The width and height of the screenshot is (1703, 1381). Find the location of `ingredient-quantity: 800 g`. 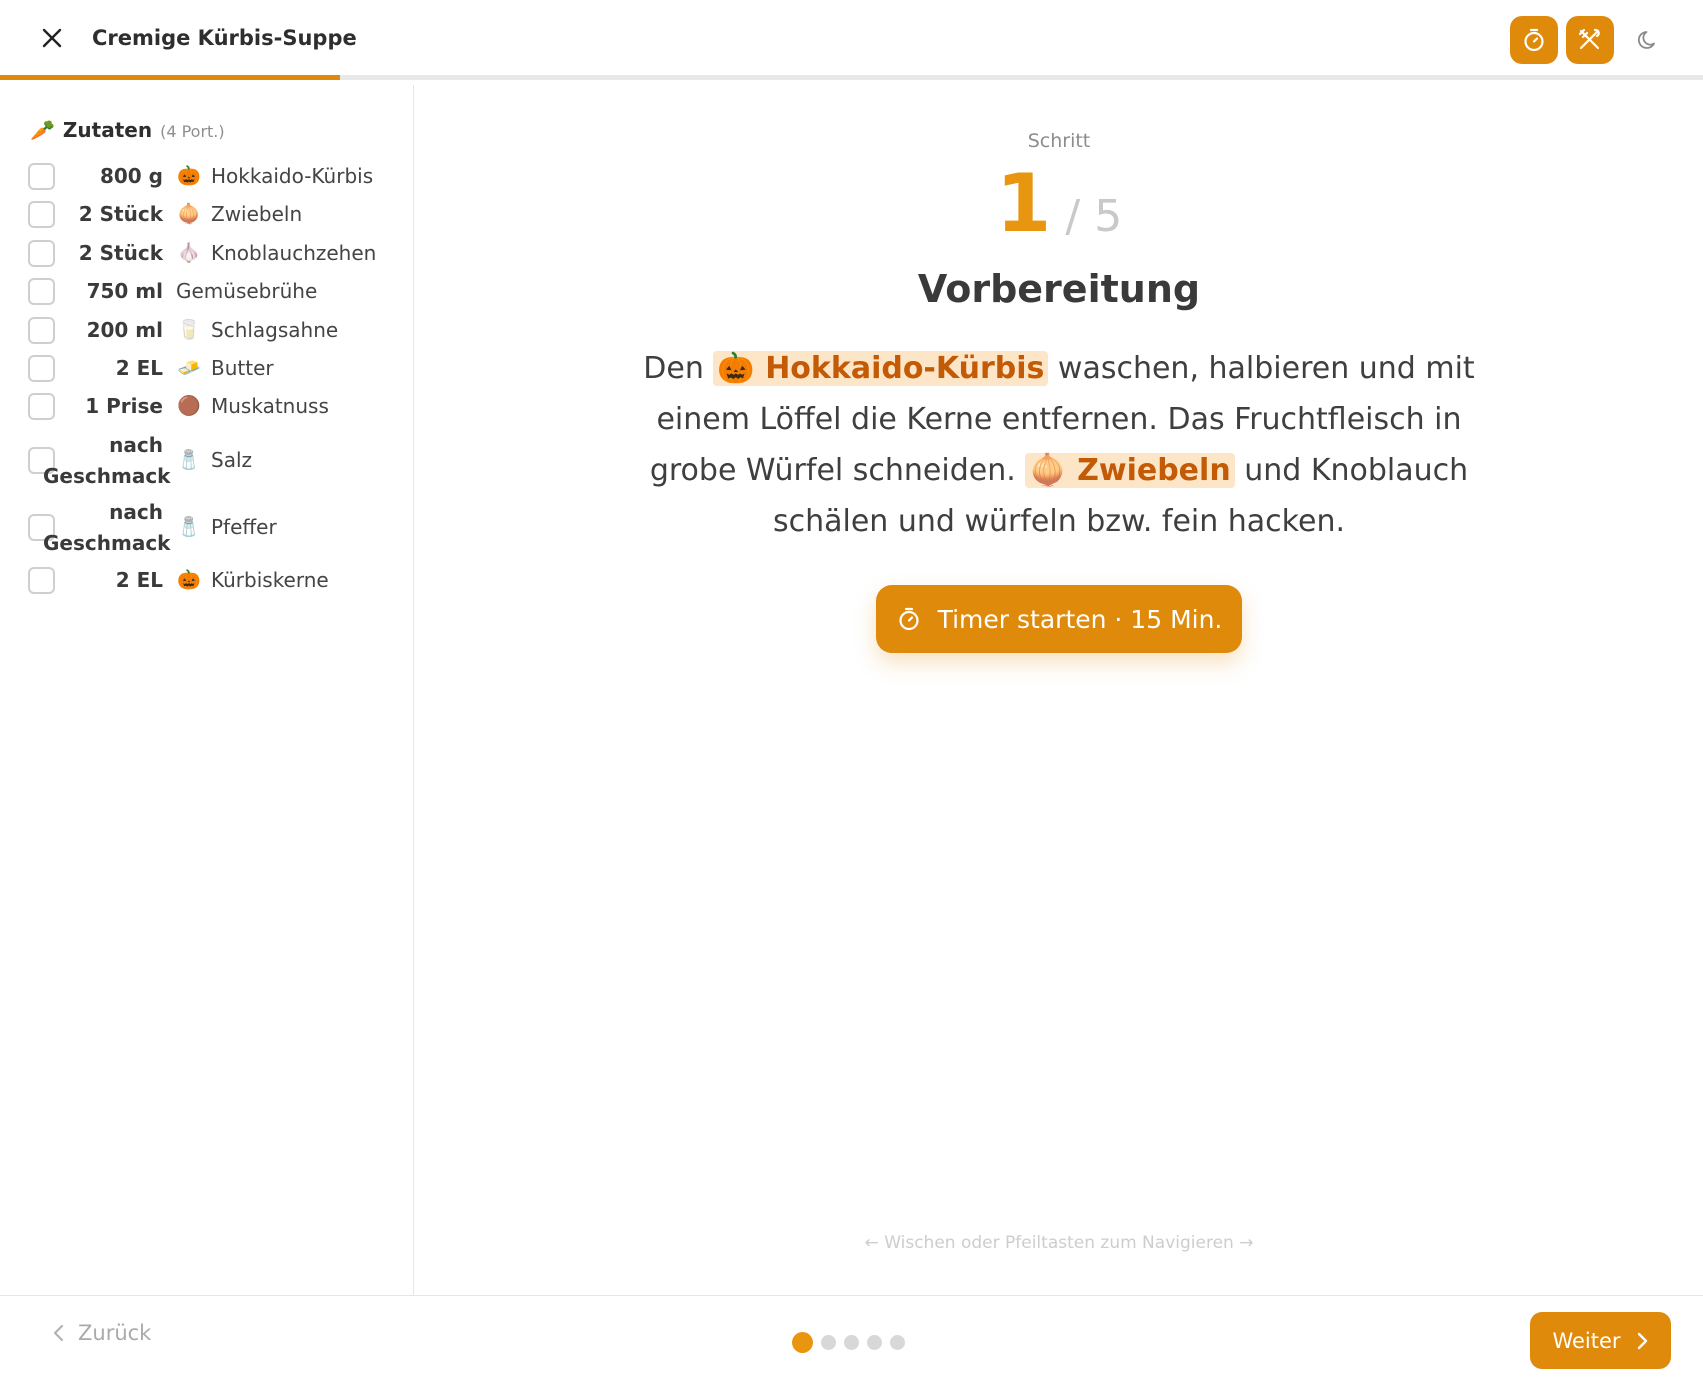

ingredient-quantity: 800 g is located at coordinates (131, 176).